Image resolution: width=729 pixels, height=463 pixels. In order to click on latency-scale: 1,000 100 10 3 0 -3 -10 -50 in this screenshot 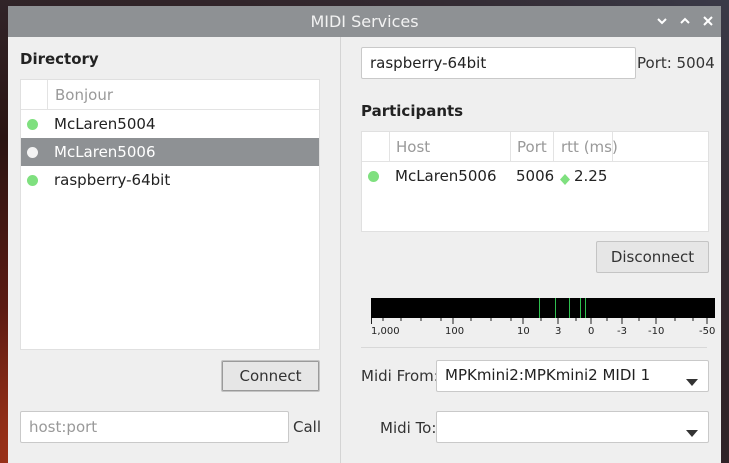, I will do `click(543, 330)`.